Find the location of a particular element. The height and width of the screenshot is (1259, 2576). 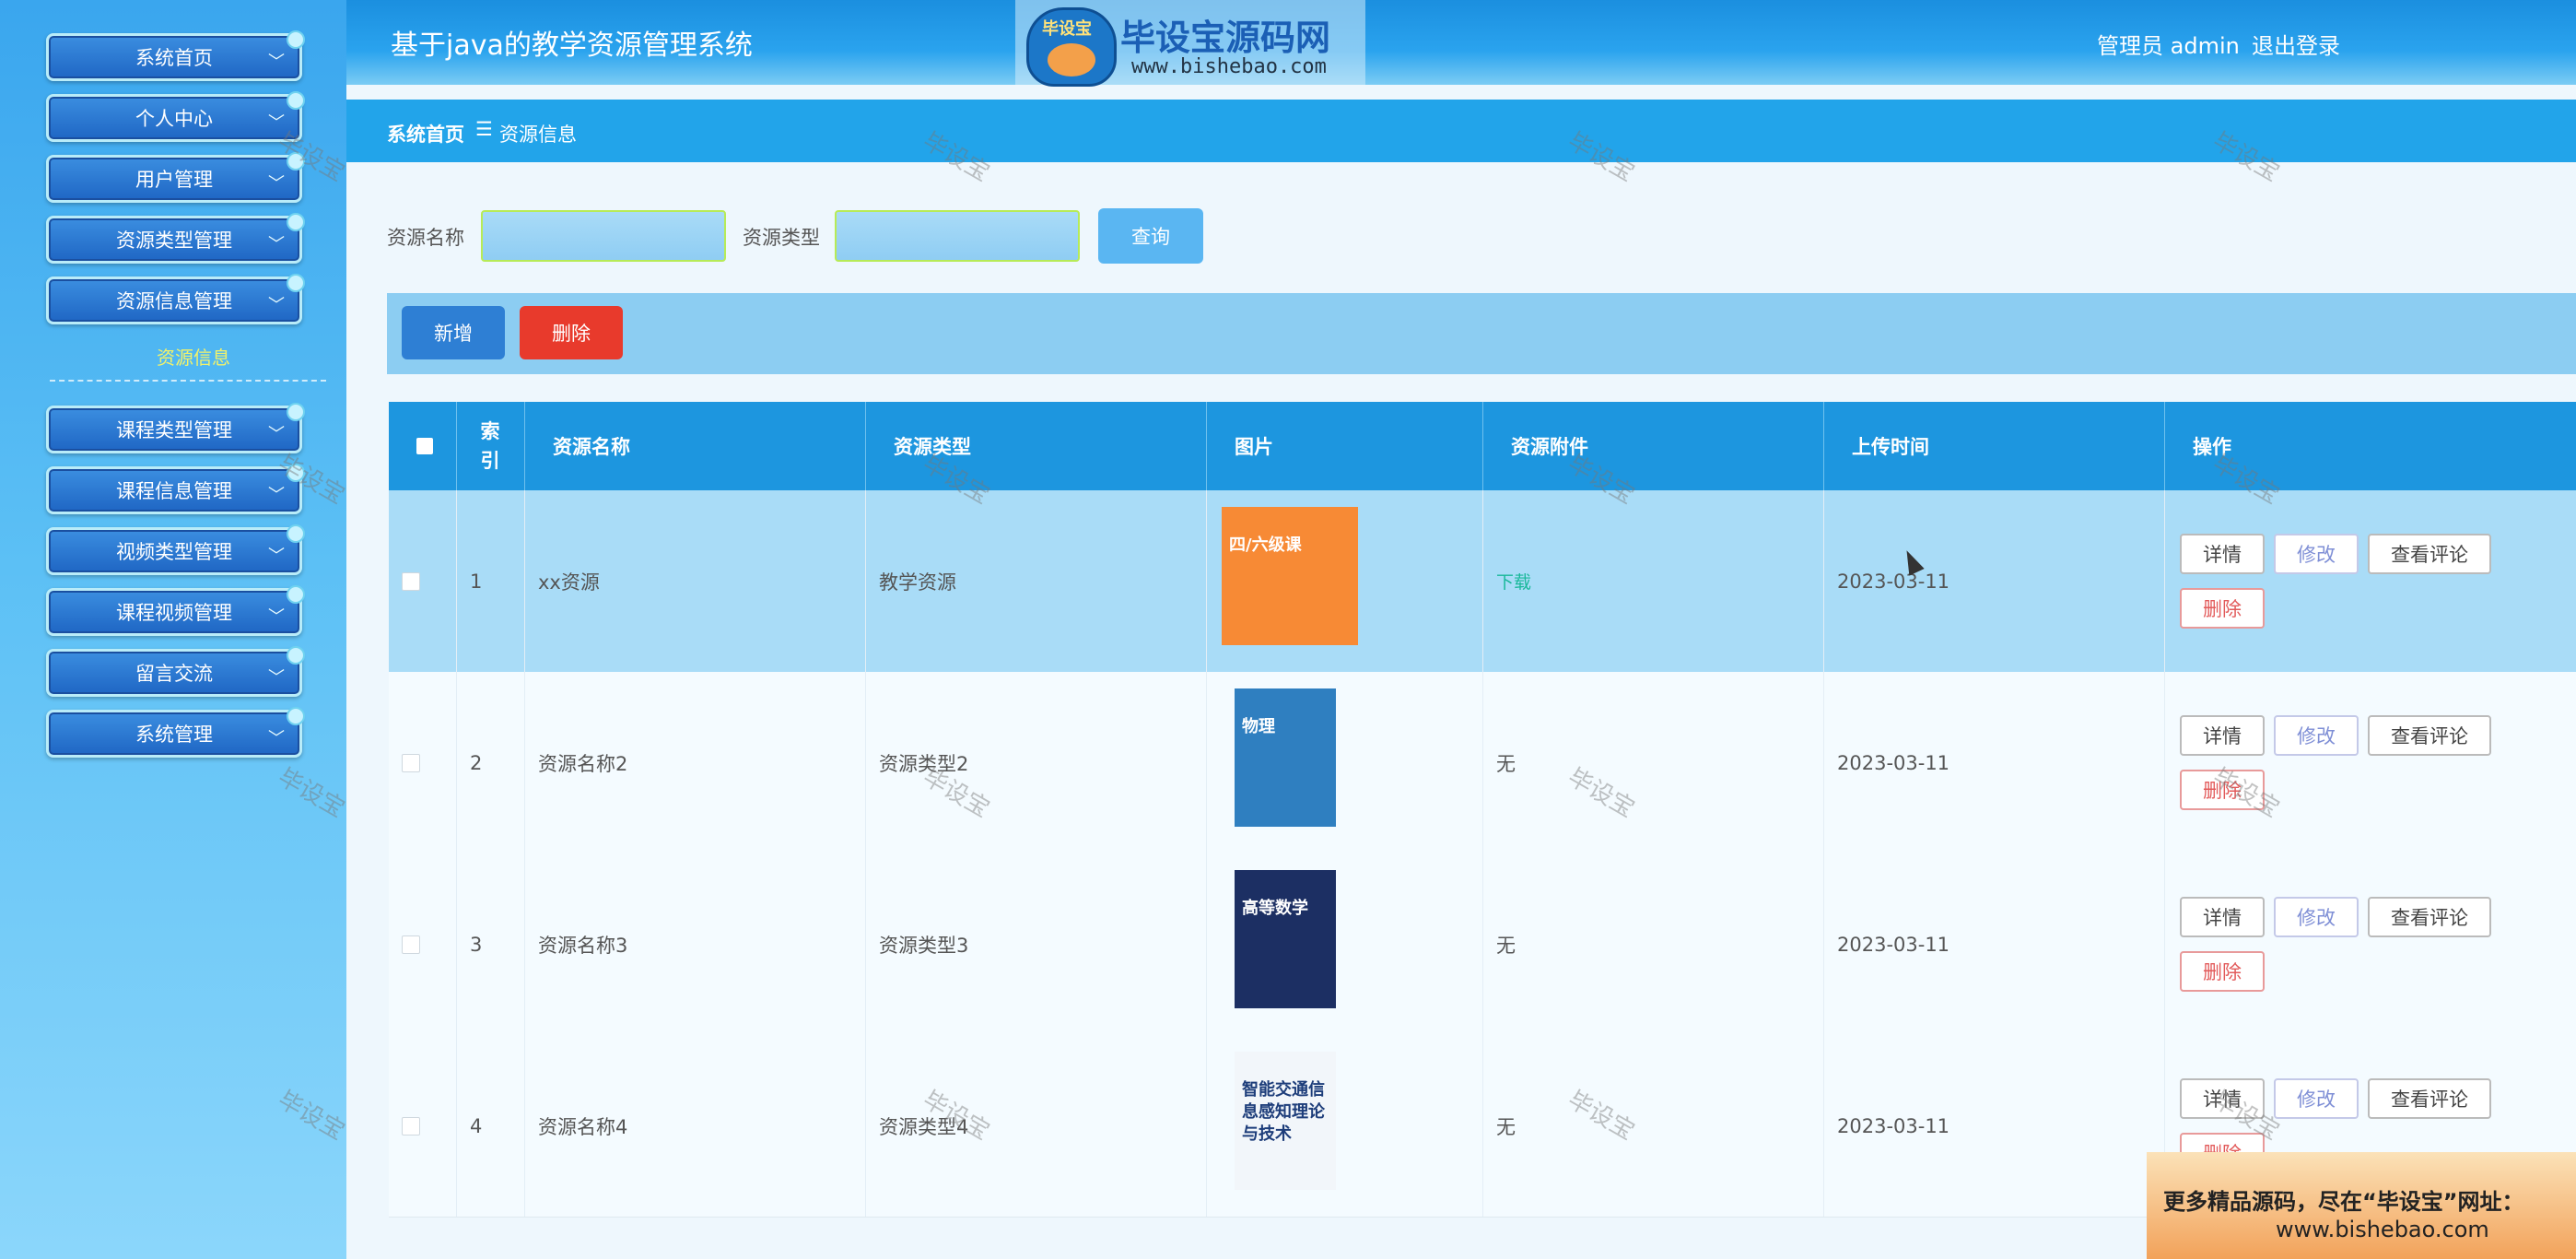

search-type-input is located at coordinates (957, 236).